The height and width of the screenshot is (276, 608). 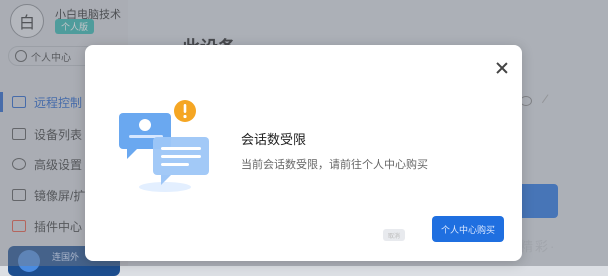 What do you see at coordinates (164, 146) in the screenshot?
I see `chat-warning-illustration` at bounding box center [164, 146].